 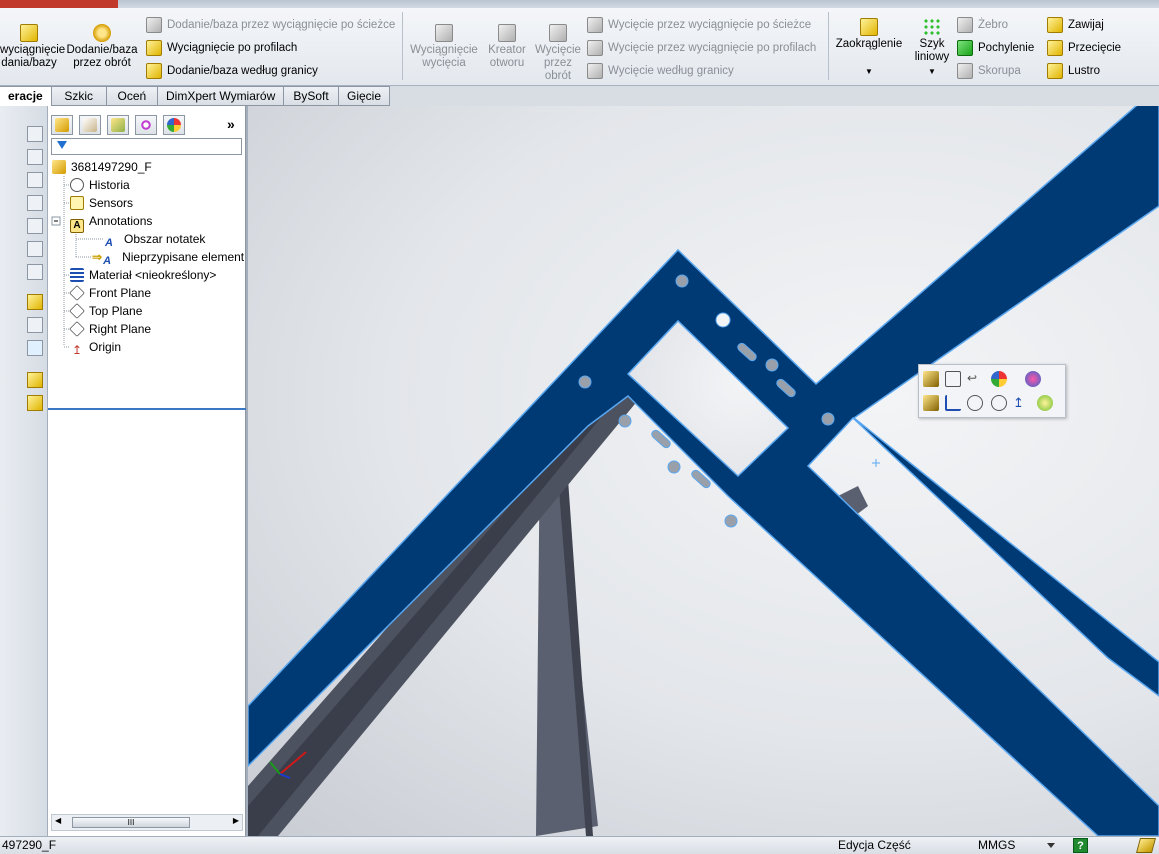 What do you see at coordinates (109, 185) in the screenshot?
I see `tree-item-label: Historia` at bounding box center [109, 185].